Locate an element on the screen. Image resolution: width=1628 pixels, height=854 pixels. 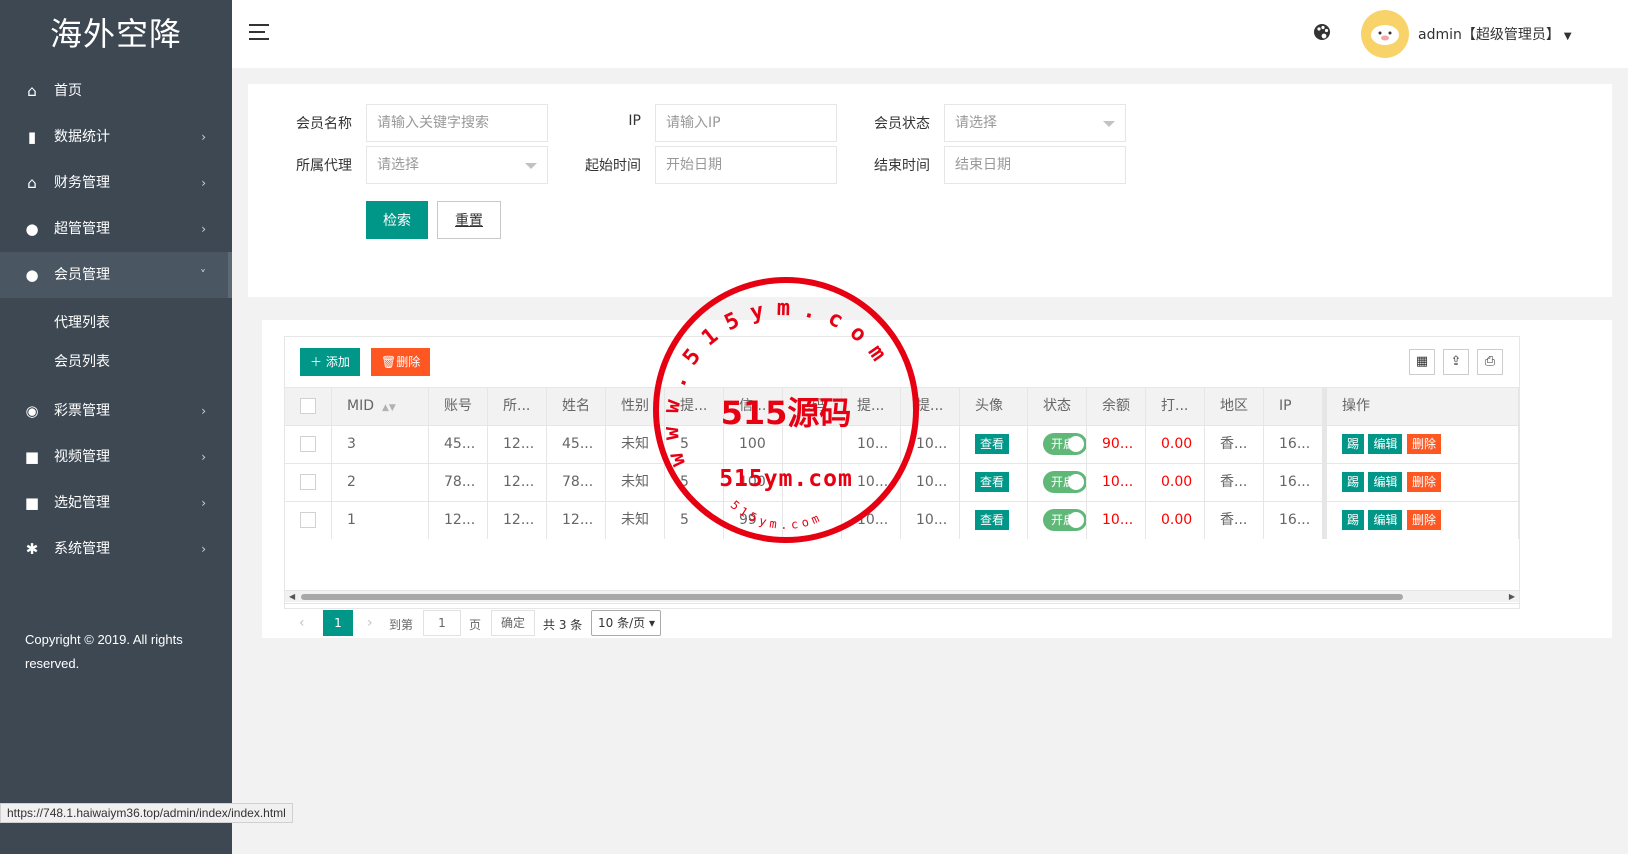
reset-button: 重置 is located at coordinates (469, 220).